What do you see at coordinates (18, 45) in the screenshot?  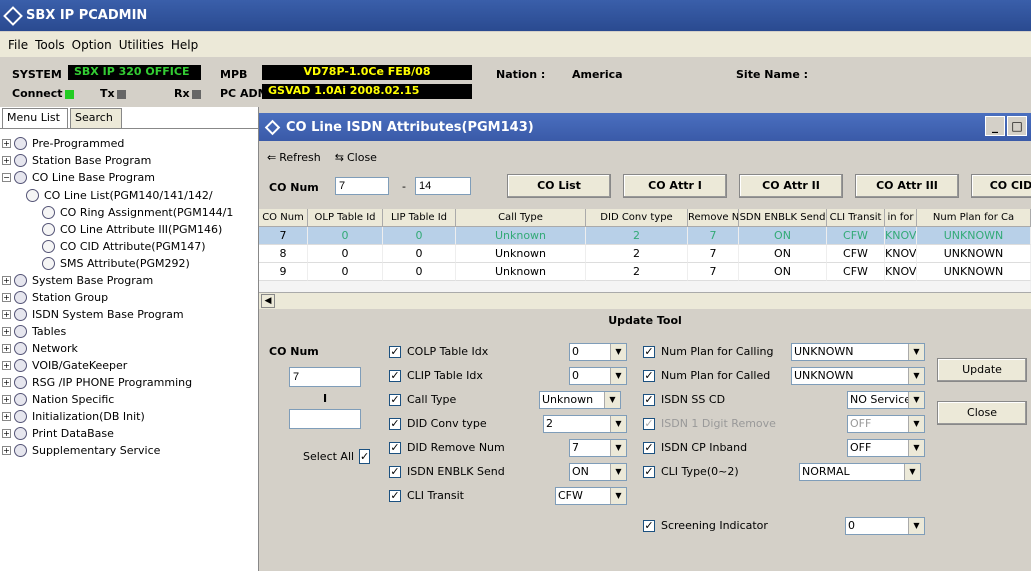 I see `menu-file: File` at bounding box center [18, 45].